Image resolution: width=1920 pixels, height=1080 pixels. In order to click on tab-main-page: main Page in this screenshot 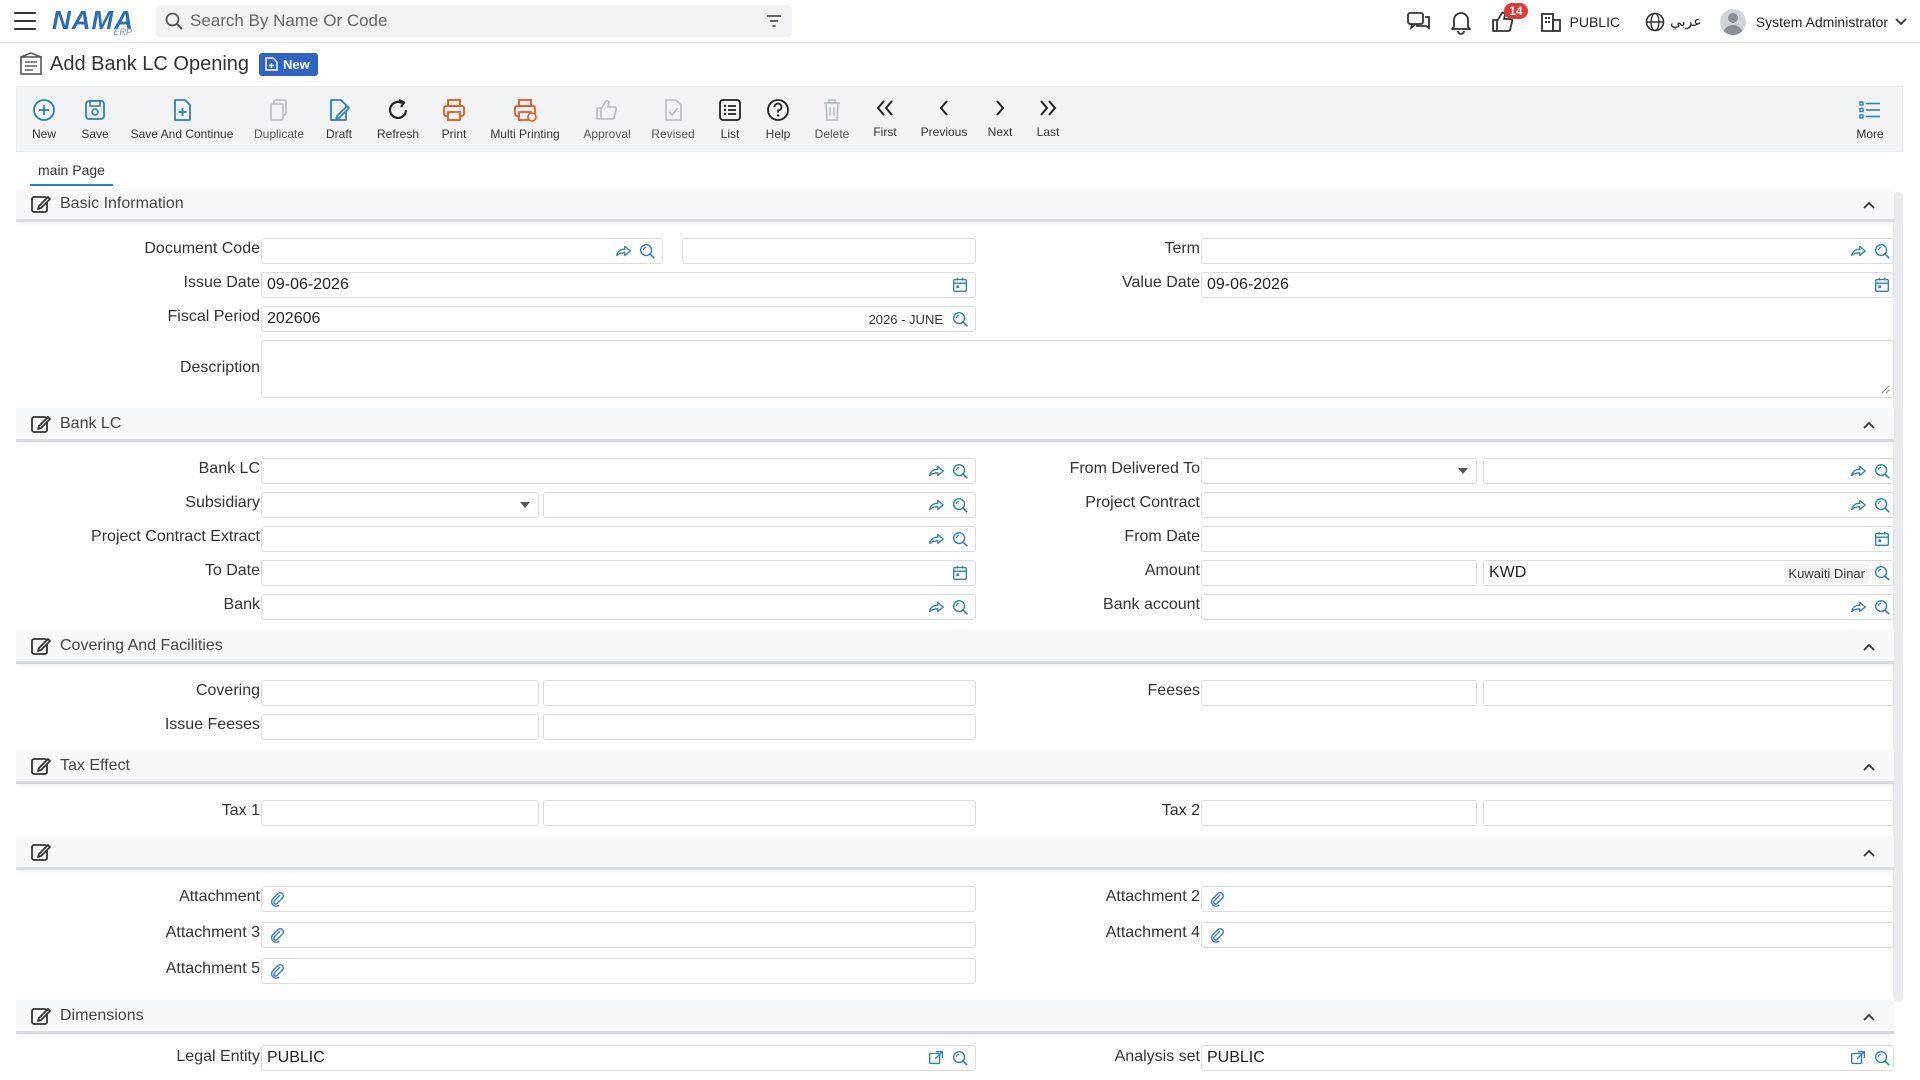, I will do `click(71, 173)`.